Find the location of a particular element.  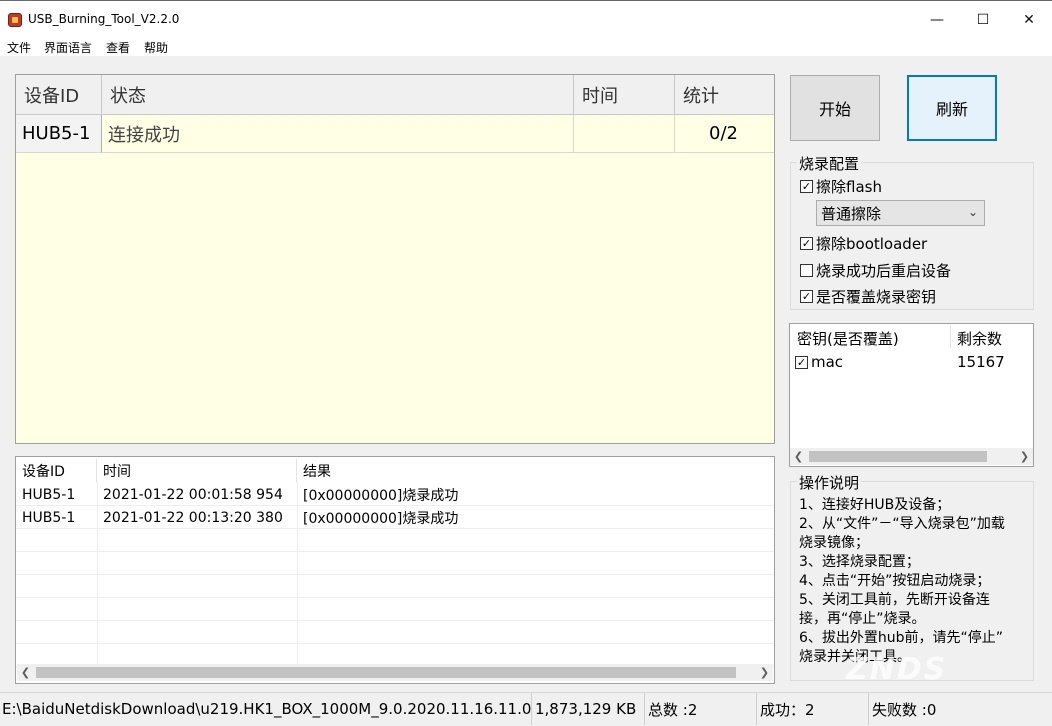

log-col-result: 结果 is located at coordinates (535, 471).